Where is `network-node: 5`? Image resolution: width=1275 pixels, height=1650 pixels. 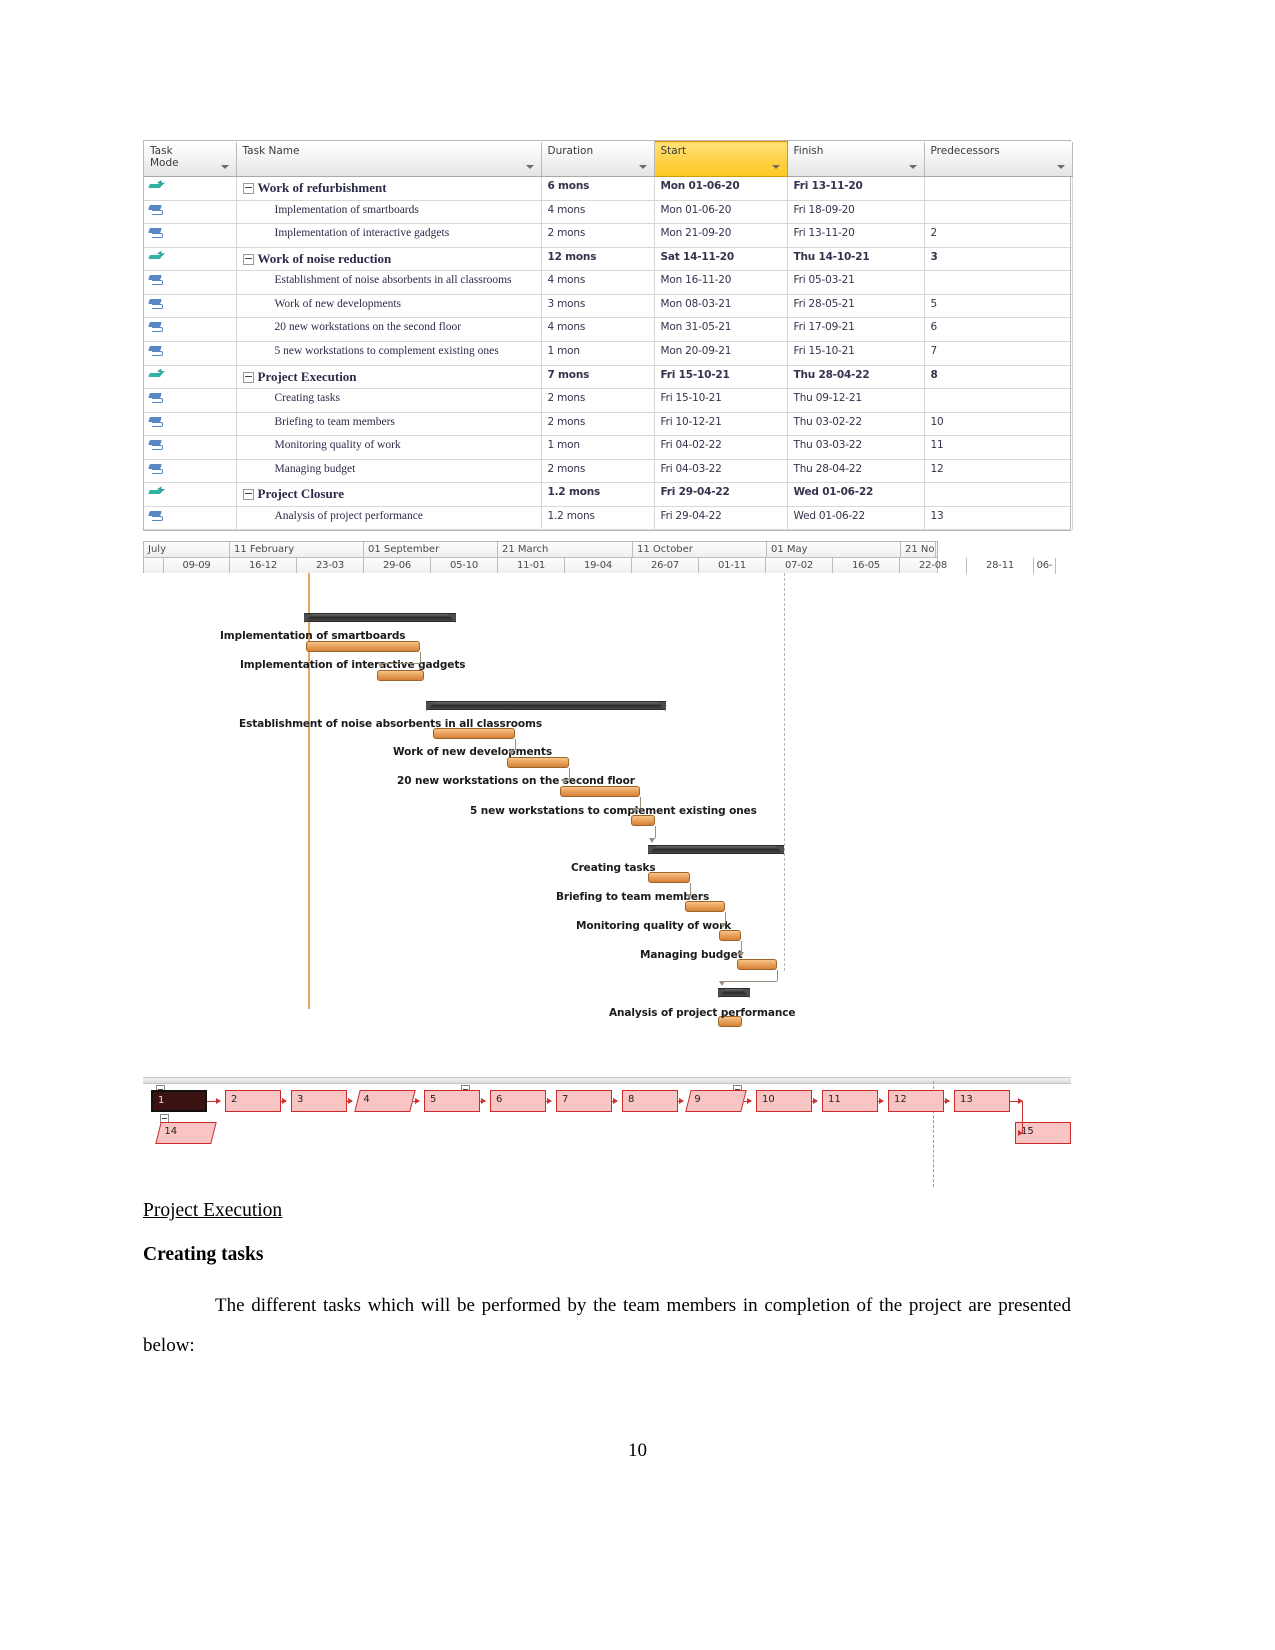
network-node: 5 is located at coordinates (452, 1101).